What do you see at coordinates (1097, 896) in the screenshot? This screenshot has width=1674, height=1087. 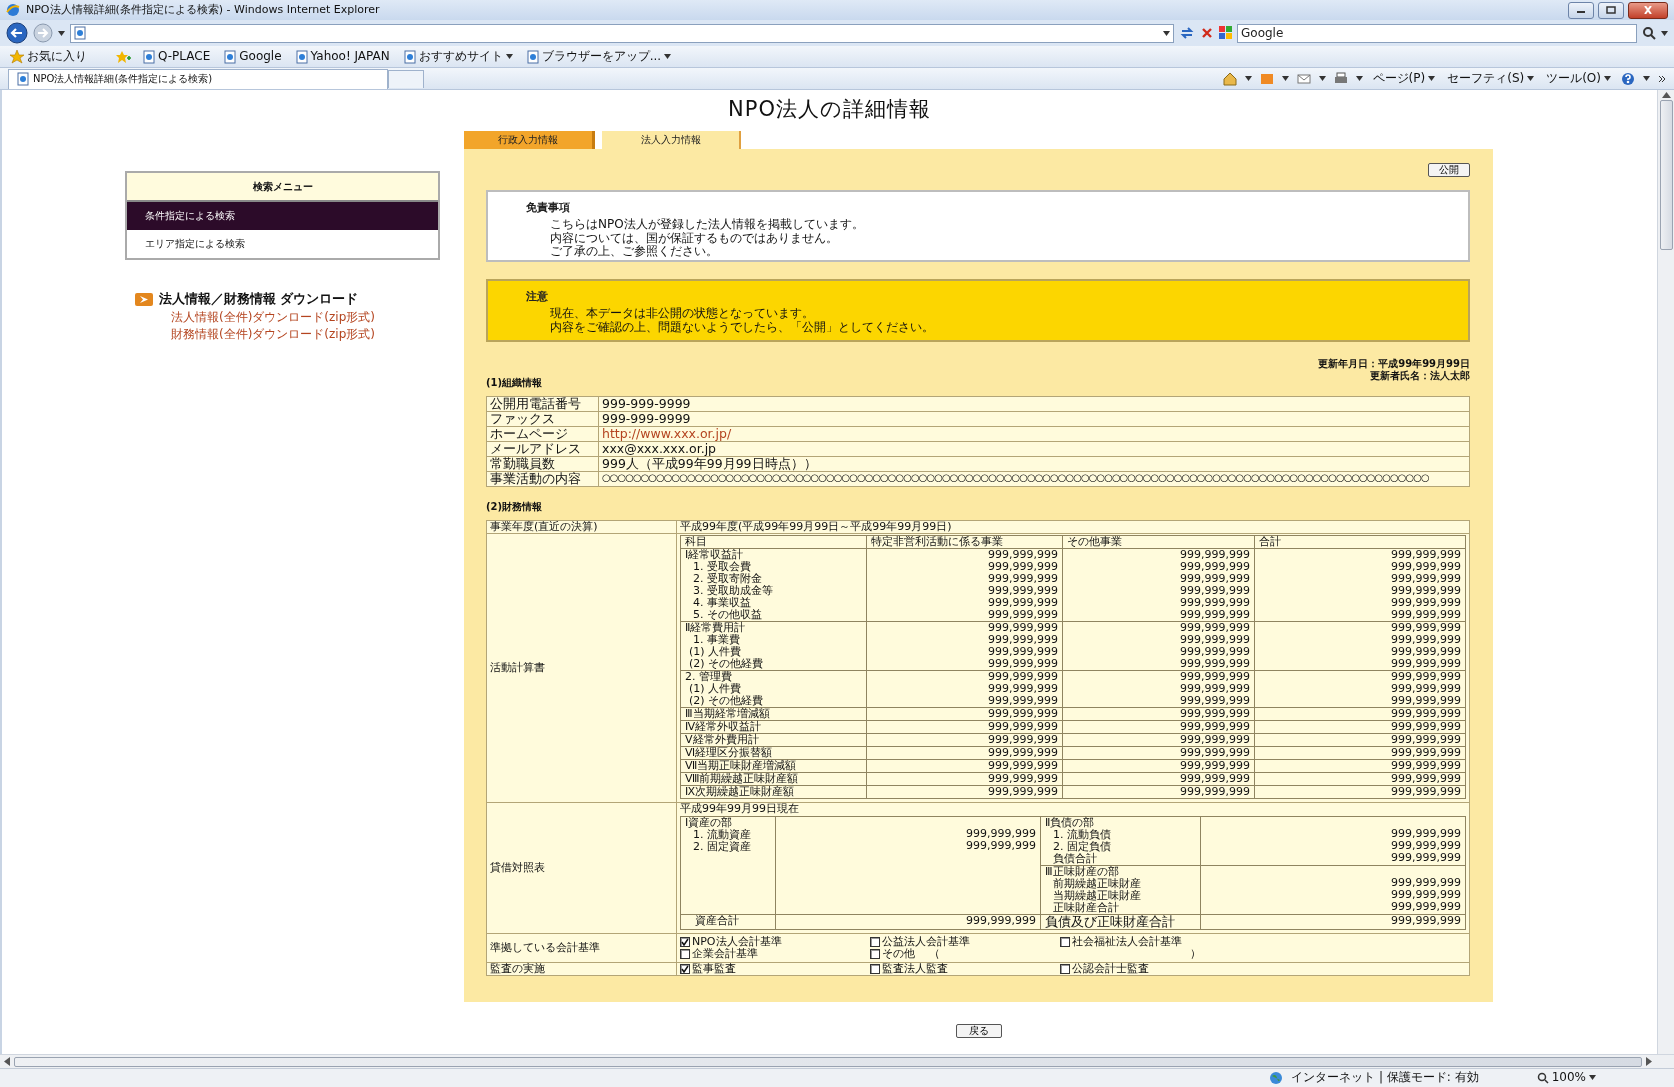 I see `account-label: 当期繰越正味財産` at bounding box center [1097, 896].